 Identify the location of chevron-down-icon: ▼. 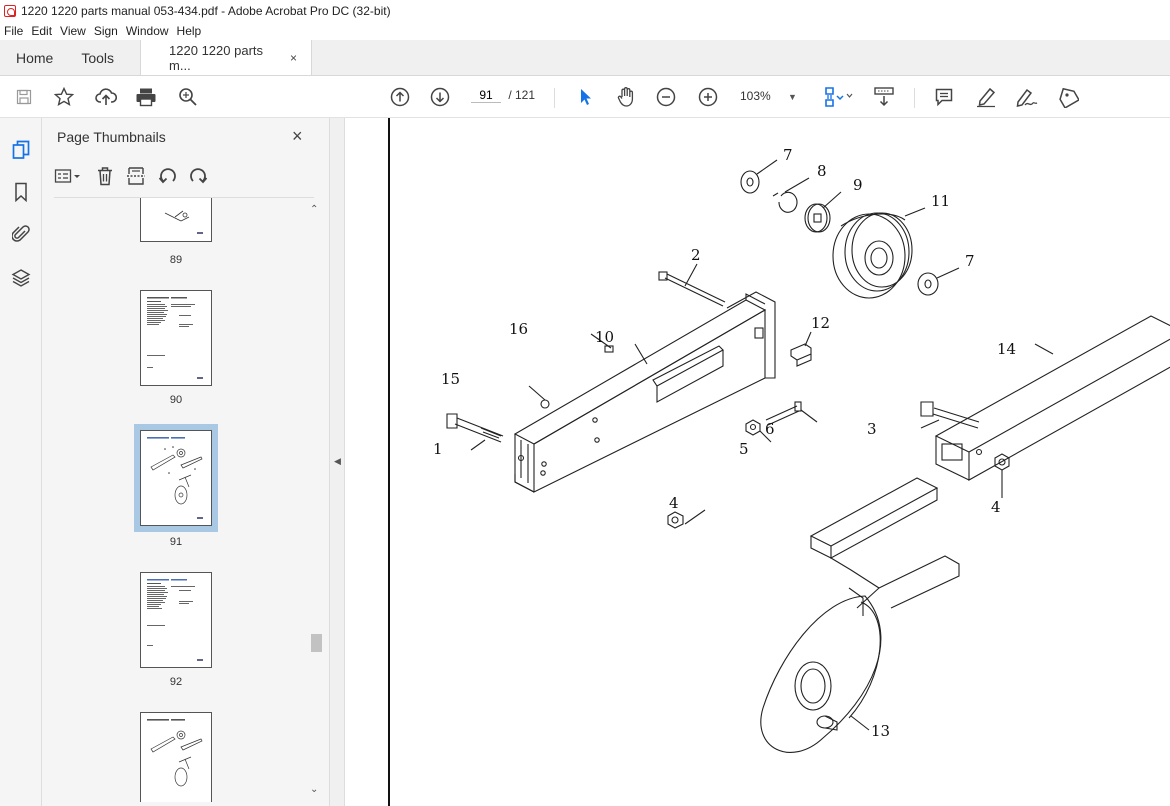
(792, 97).